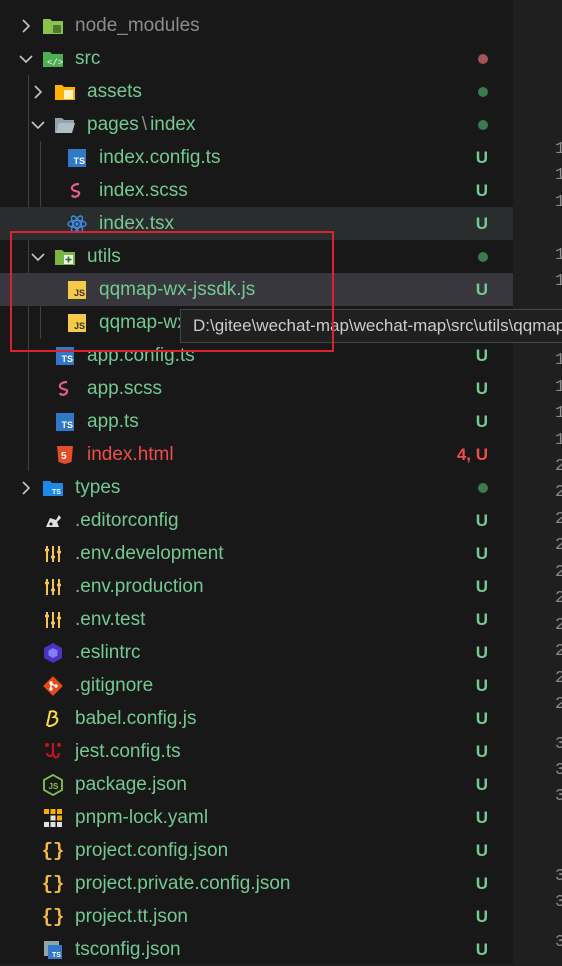  Describe the element at coordinates (53, 883) in the screenshot. I see `json-file-icon: {}` at that location.